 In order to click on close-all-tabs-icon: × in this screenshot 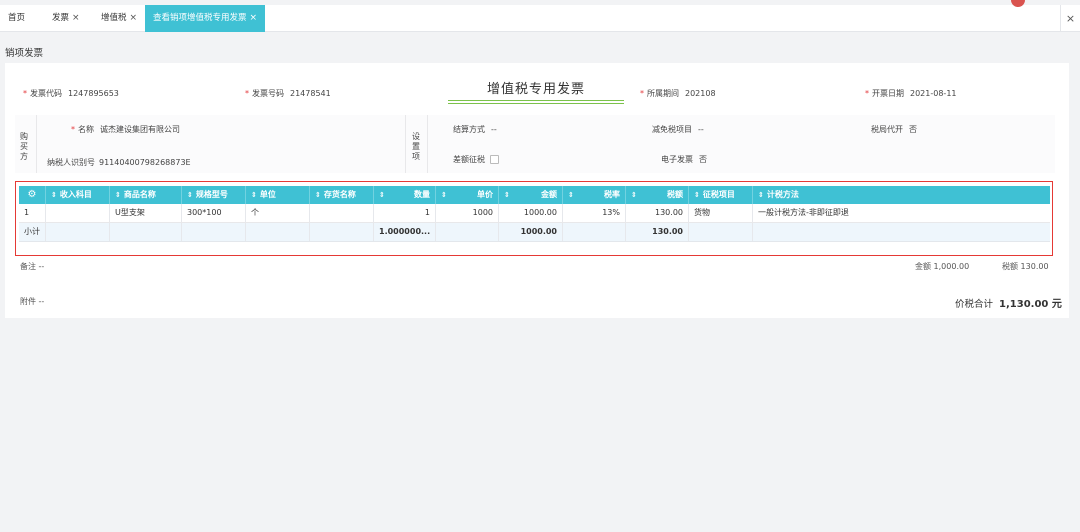, I will do `click(1070, 18)`.